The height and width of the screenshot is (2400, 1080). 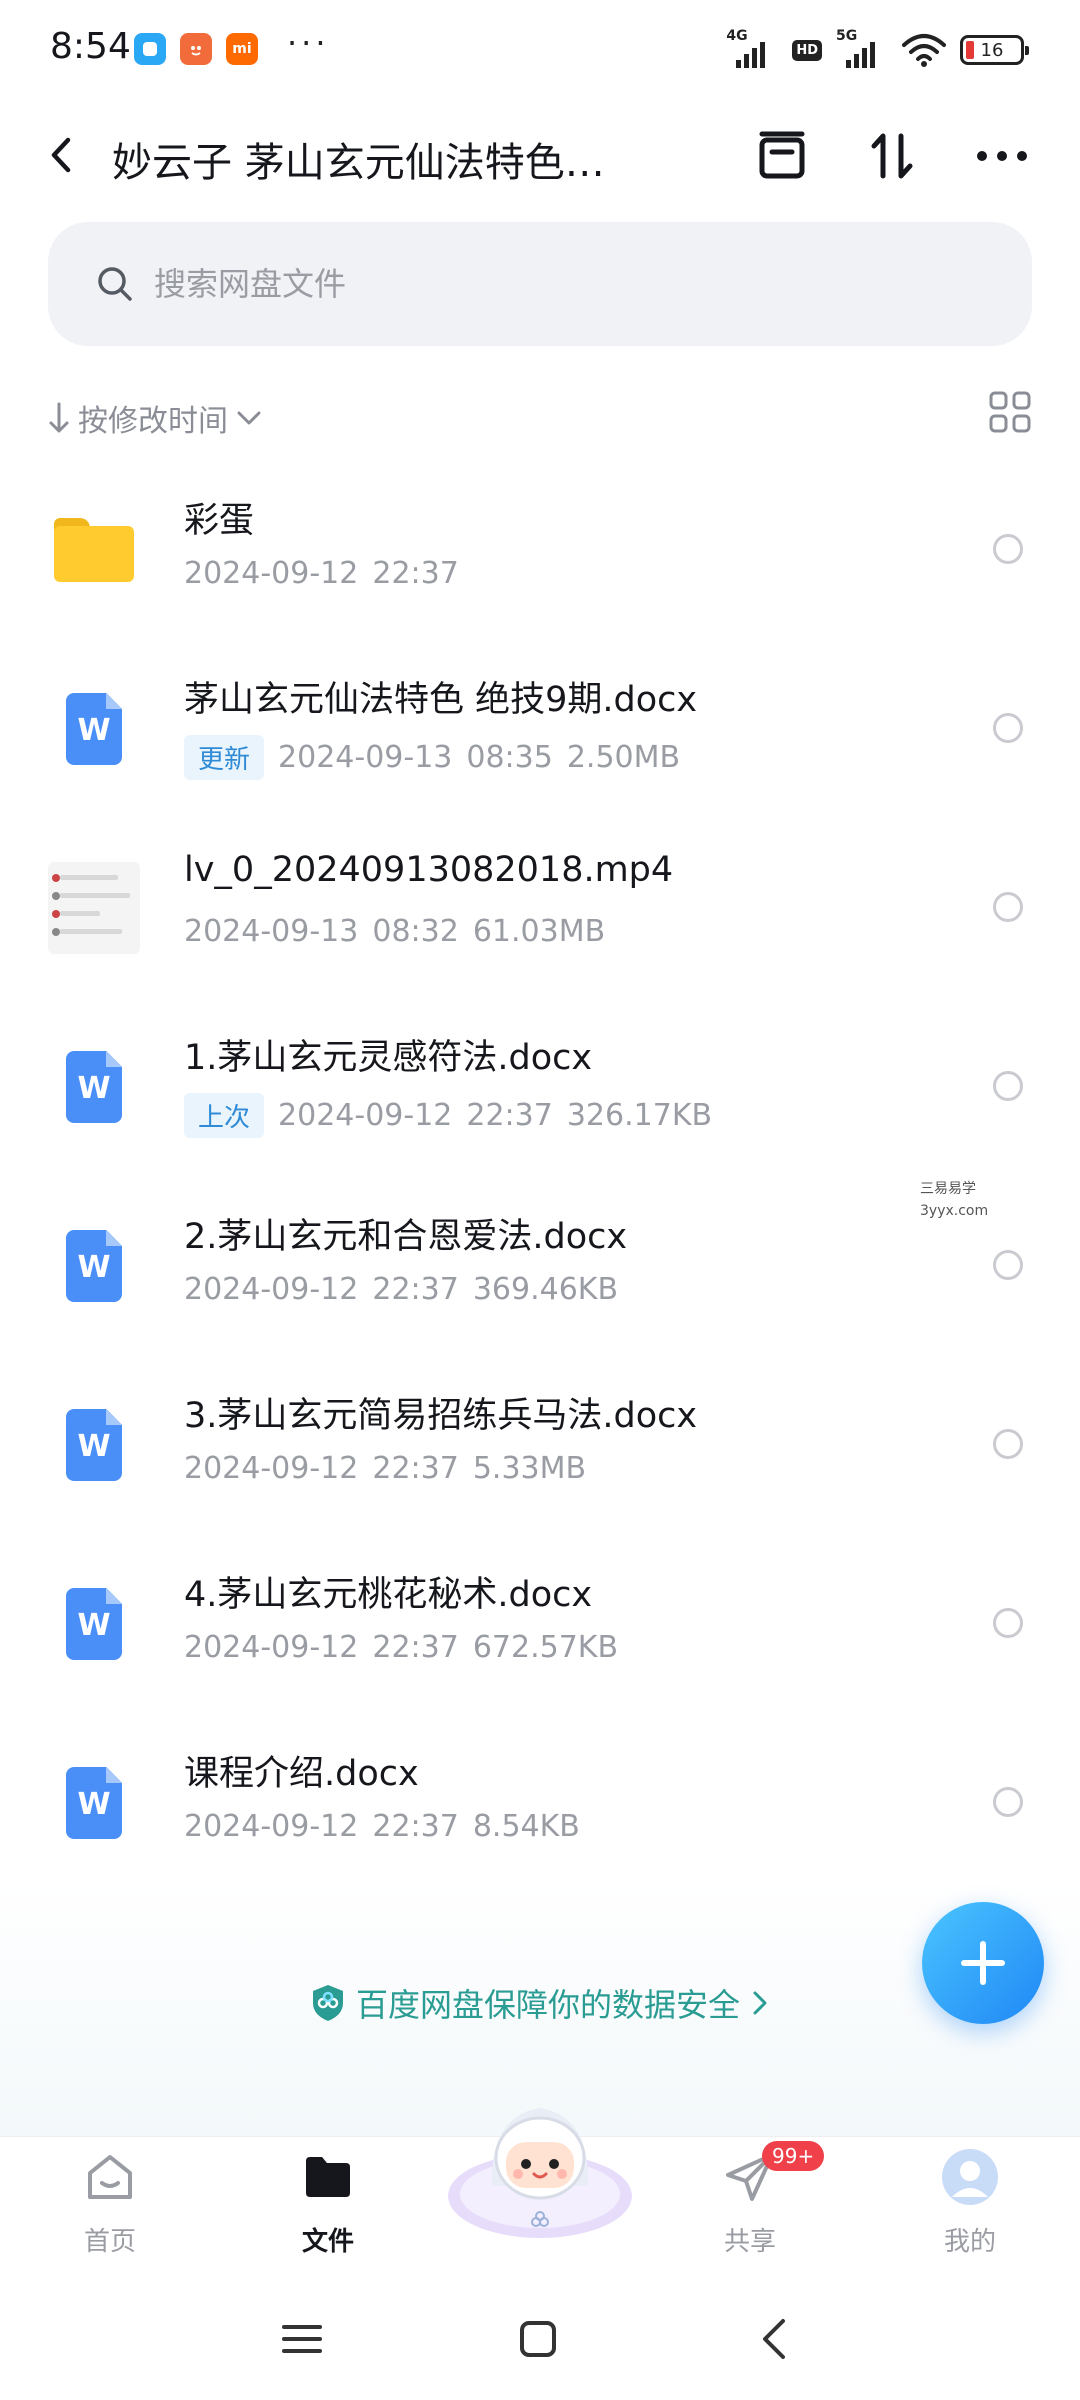 What do you see at coordinates (90, 46) in the screenshot?
I see `status-time: 8:54` at bounding box center [90, 46].